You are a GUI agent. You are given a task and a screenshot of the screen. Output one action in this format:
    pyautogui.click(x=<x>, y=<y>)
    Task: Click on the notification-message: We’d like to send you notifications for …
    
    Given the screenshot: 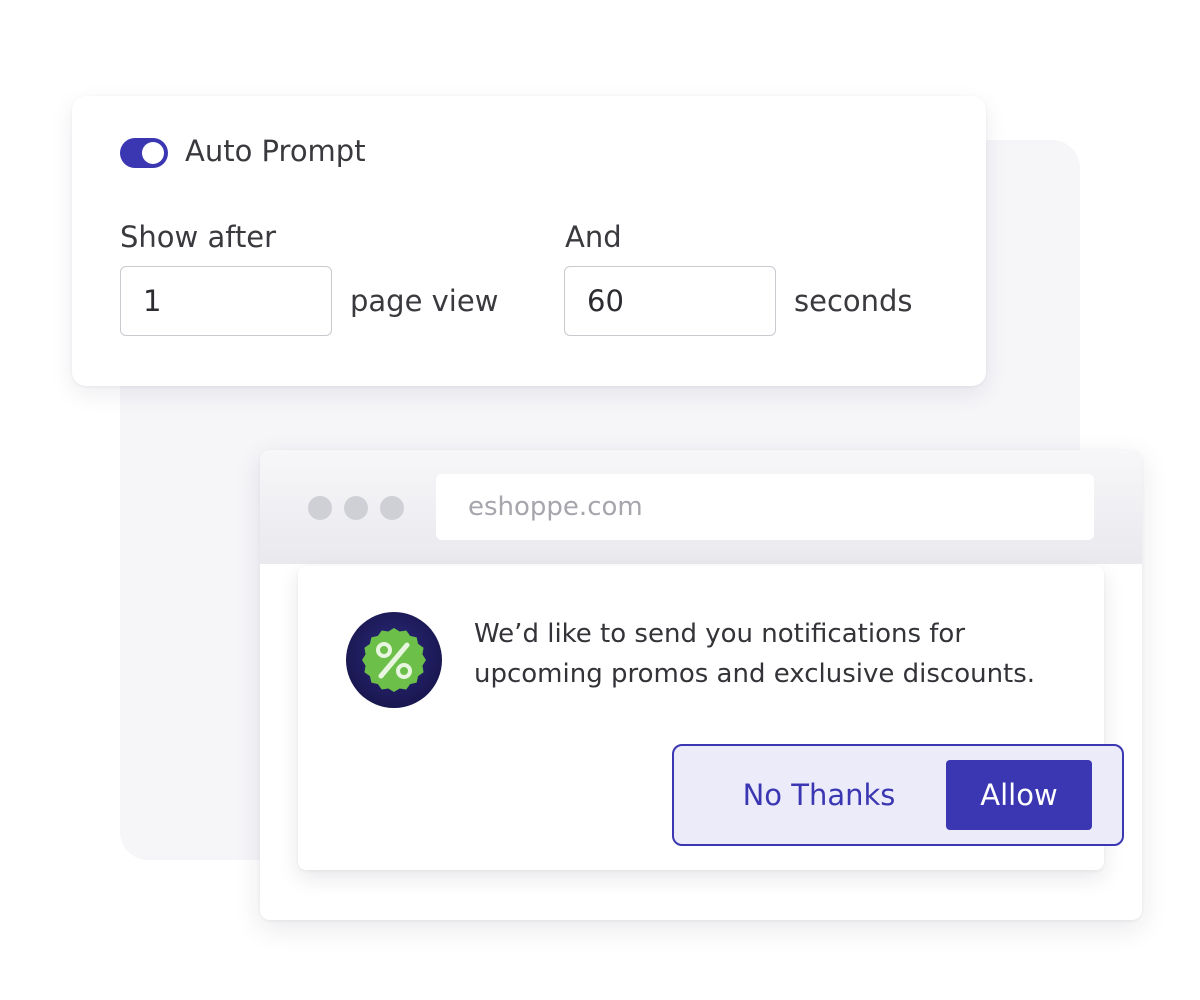 What is the action you would take?
    pyautogui.click(x=774, y=654)
    